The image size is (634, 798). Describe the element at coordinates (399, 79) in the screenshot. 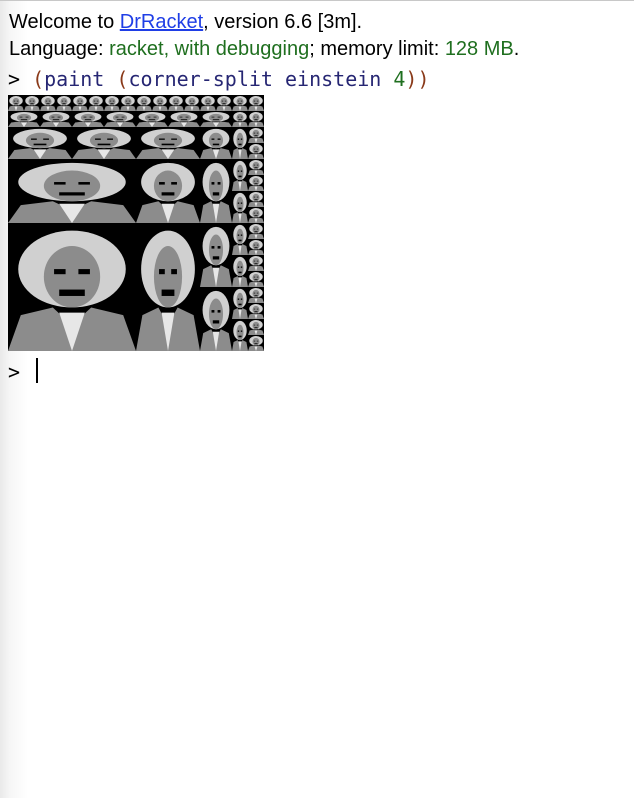

I see `number-literal: 4` at that location.